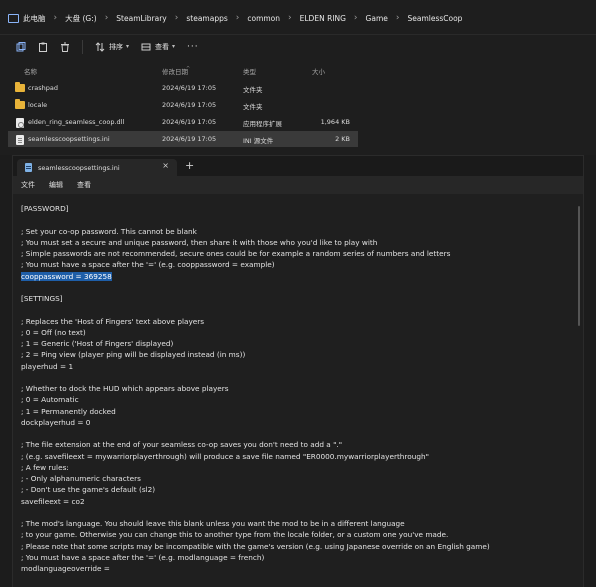 The height and width of the screenshot is (587, 596). Describe the element at coordinates (65, 568) in the screenshot. I see `text-line: modlanguageoverride =` at that location.